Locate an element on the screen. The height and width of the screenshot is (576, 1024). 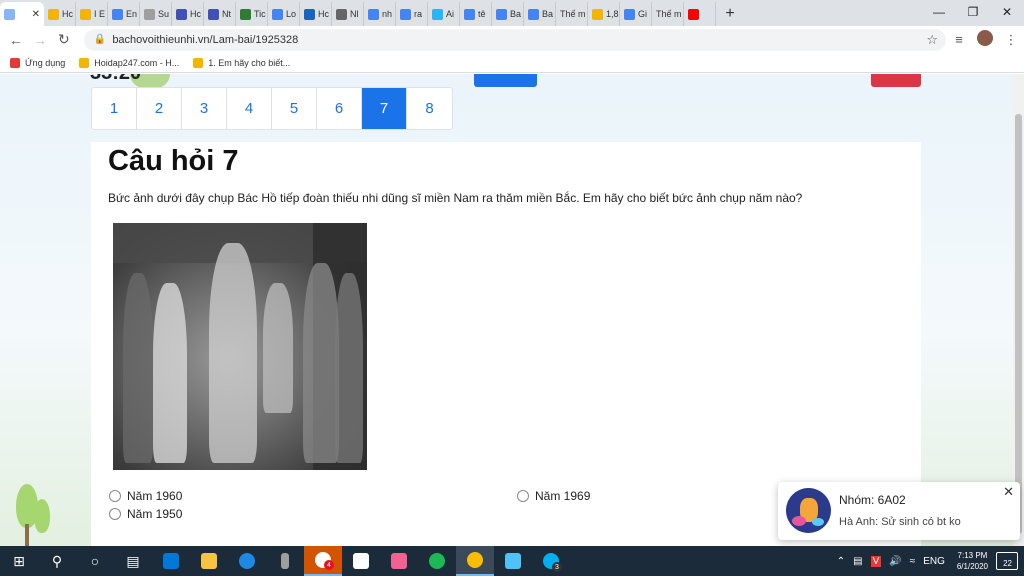
action-center-icon: 22 is located at coordinates (1007, 561).